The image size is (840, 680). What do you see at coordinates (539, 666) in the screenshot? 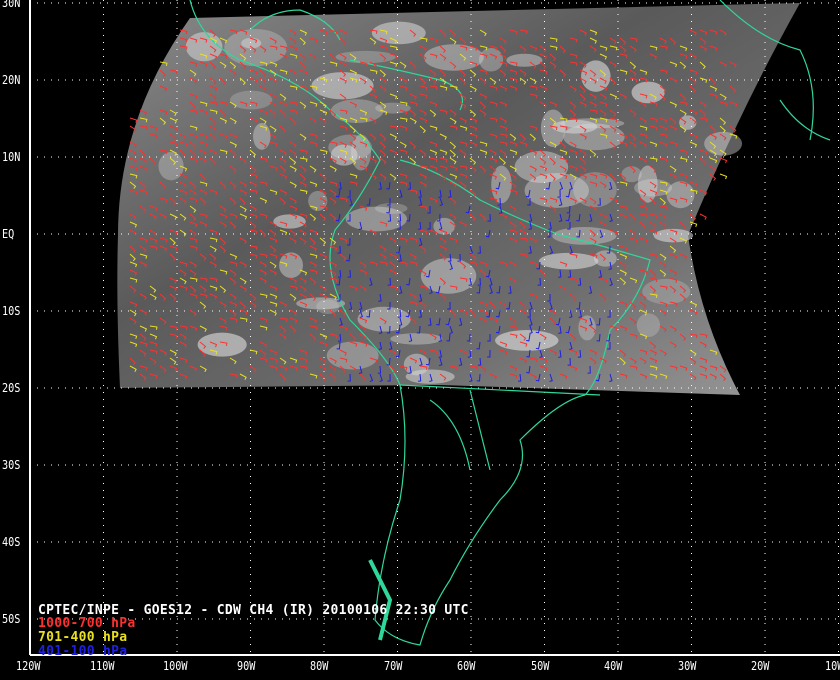
I see `lon-label: 50W` at bounding box center [539, 666].